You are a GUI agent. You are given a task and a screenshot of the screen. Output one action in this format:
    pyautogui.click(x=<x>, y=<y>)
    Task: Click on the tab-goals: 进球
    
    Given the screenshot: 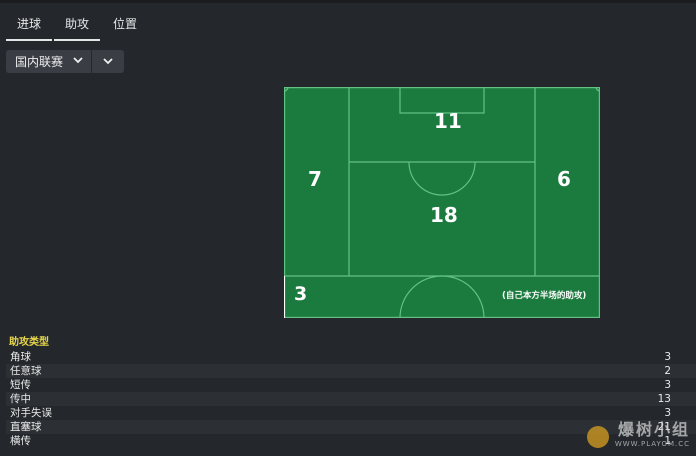 What is the action you would take?
    pyautogui.click(x=29, y=24)
    